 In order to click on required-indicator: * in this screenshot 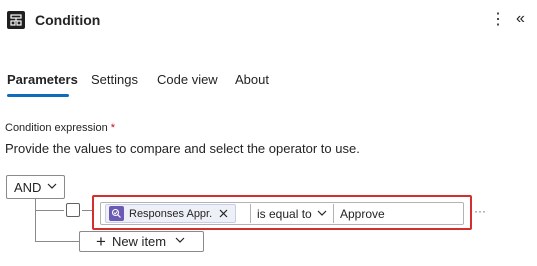, I will do `click(113, 128)`.